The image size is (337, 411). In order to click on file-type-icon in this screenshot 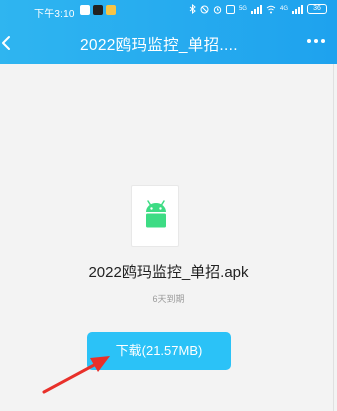, I will do `click(155, 216)`.